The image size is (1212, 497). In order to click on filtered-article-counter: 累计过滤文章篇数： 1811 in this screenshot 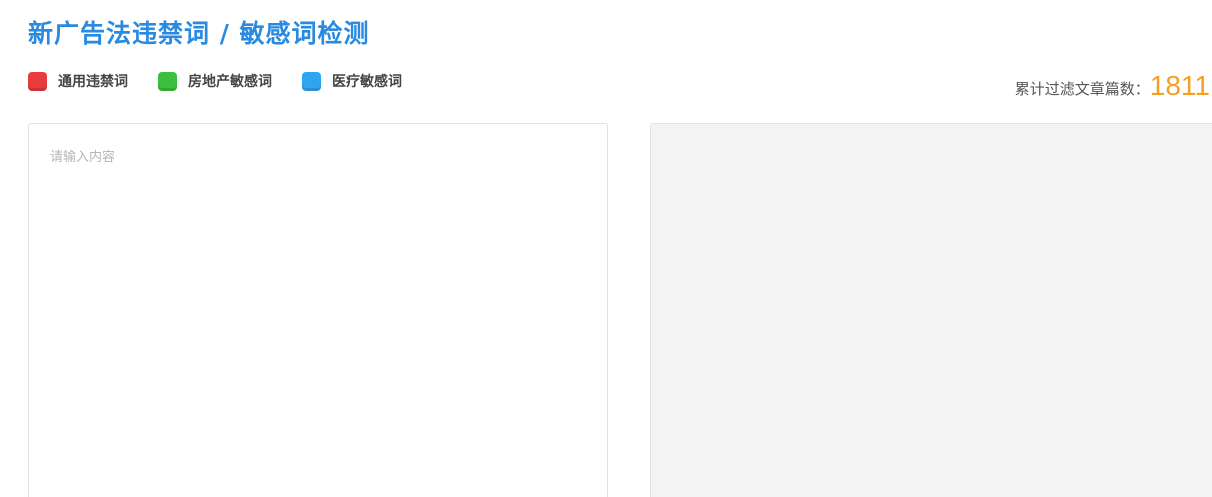, I will do `click(1112, 86)`.